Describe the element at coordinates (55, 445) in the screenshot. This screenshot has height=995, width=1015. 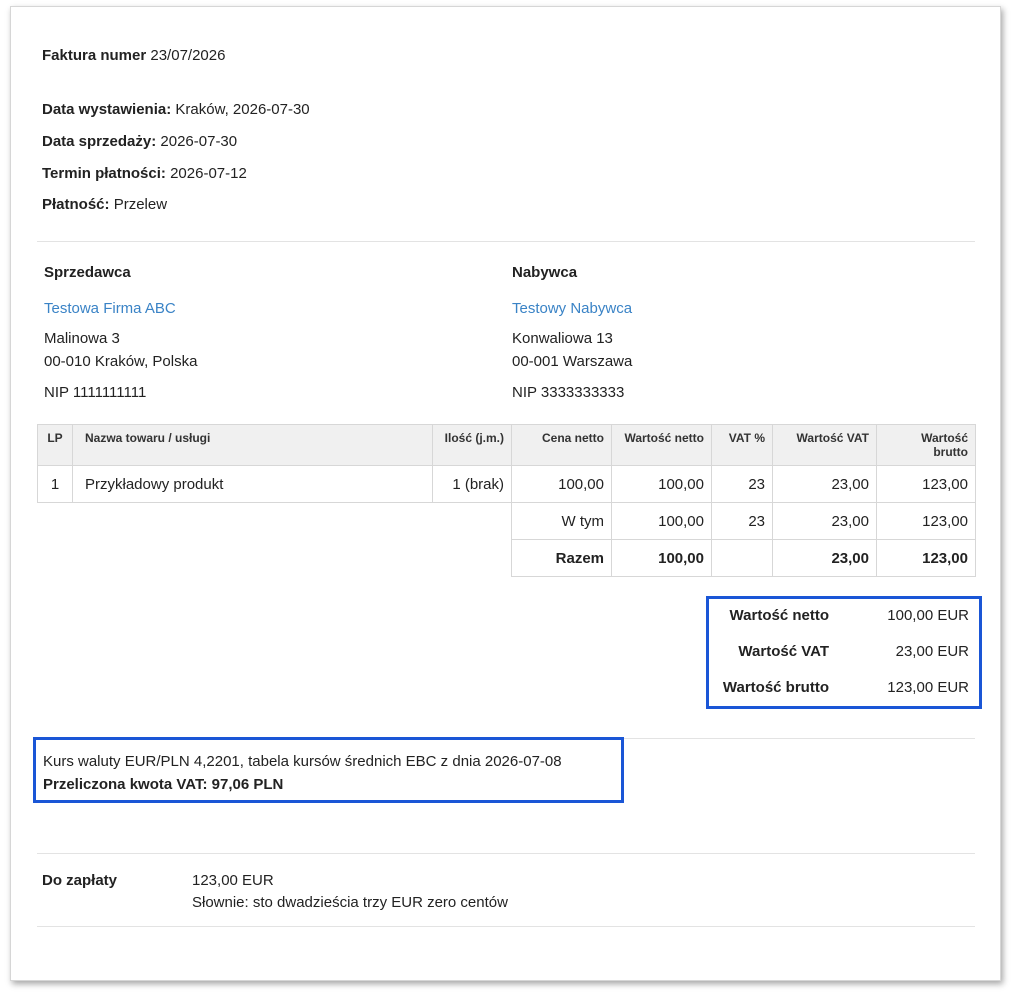
I see `col-header-lp: LP` at that location.